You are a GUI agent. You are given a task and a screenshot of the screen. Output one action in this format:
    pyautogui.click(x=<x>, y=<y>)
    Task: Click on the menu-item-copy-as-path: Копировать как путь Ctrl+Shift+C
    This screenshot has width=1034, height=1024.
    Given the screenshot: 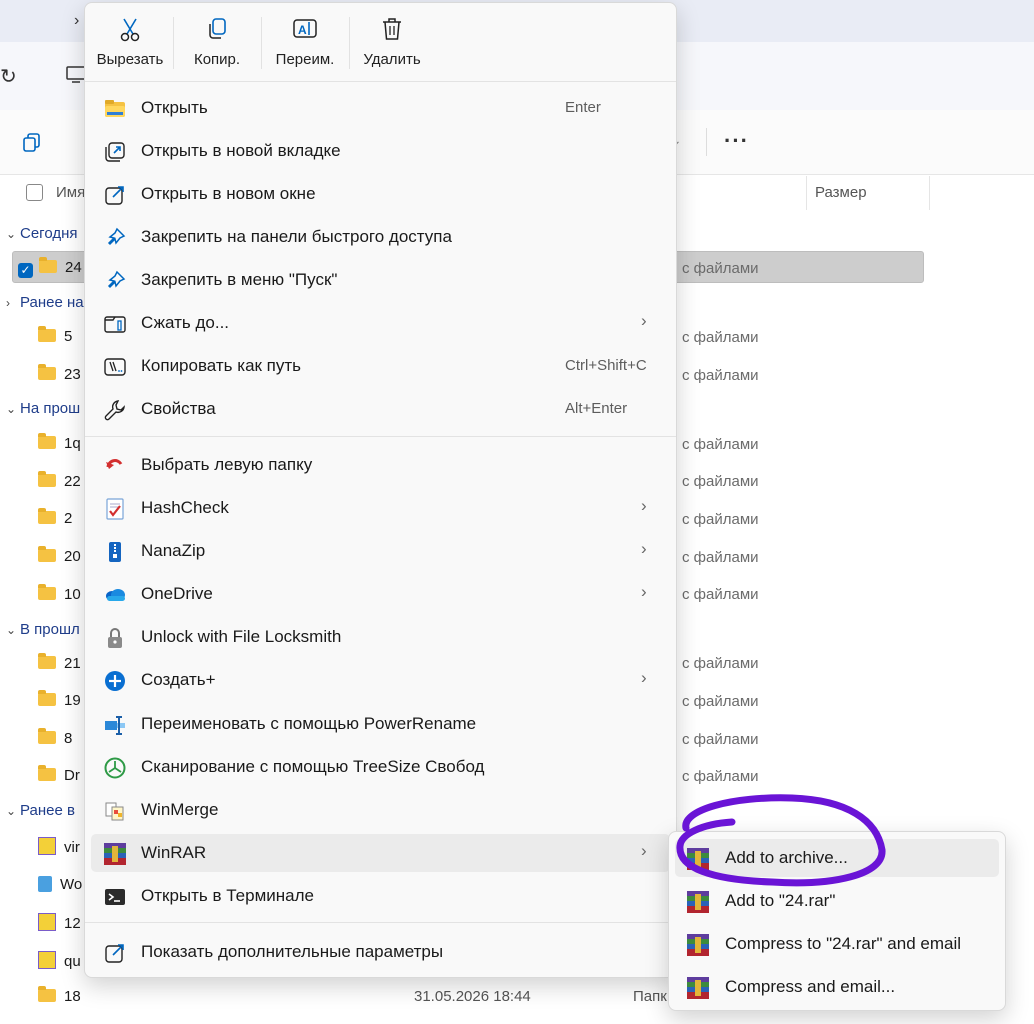 What is the action you would take?
    pyautogui.click(x=380, y=366)
    